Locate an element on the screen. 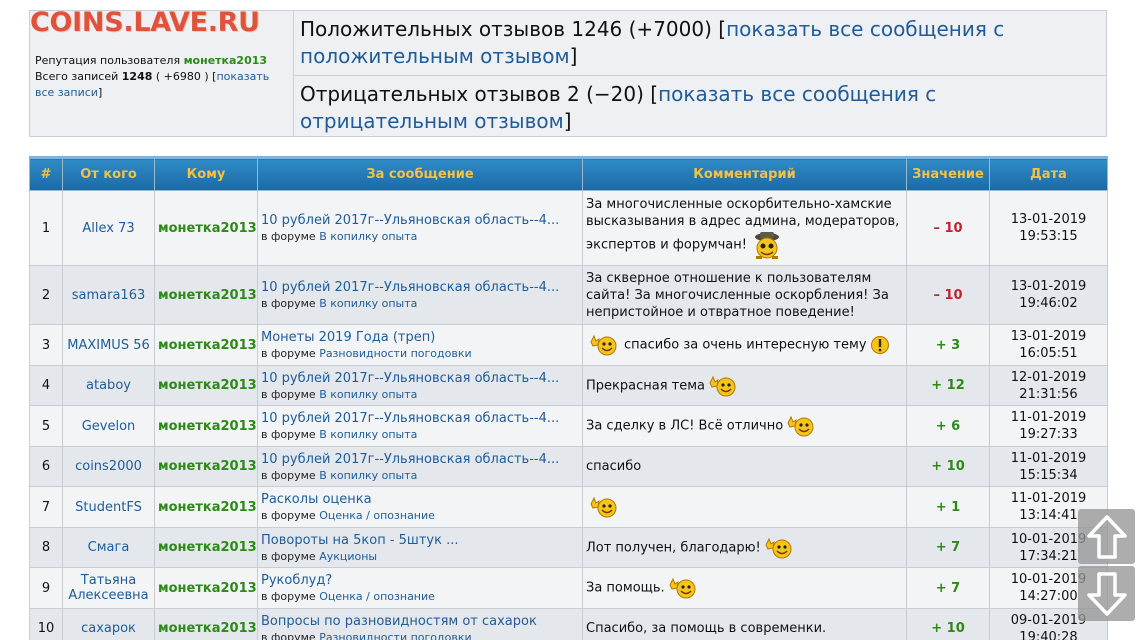 The height and width of the screenshot is (640, 1136). from-user-link: StudentFS is located at coordinates (108, 507).